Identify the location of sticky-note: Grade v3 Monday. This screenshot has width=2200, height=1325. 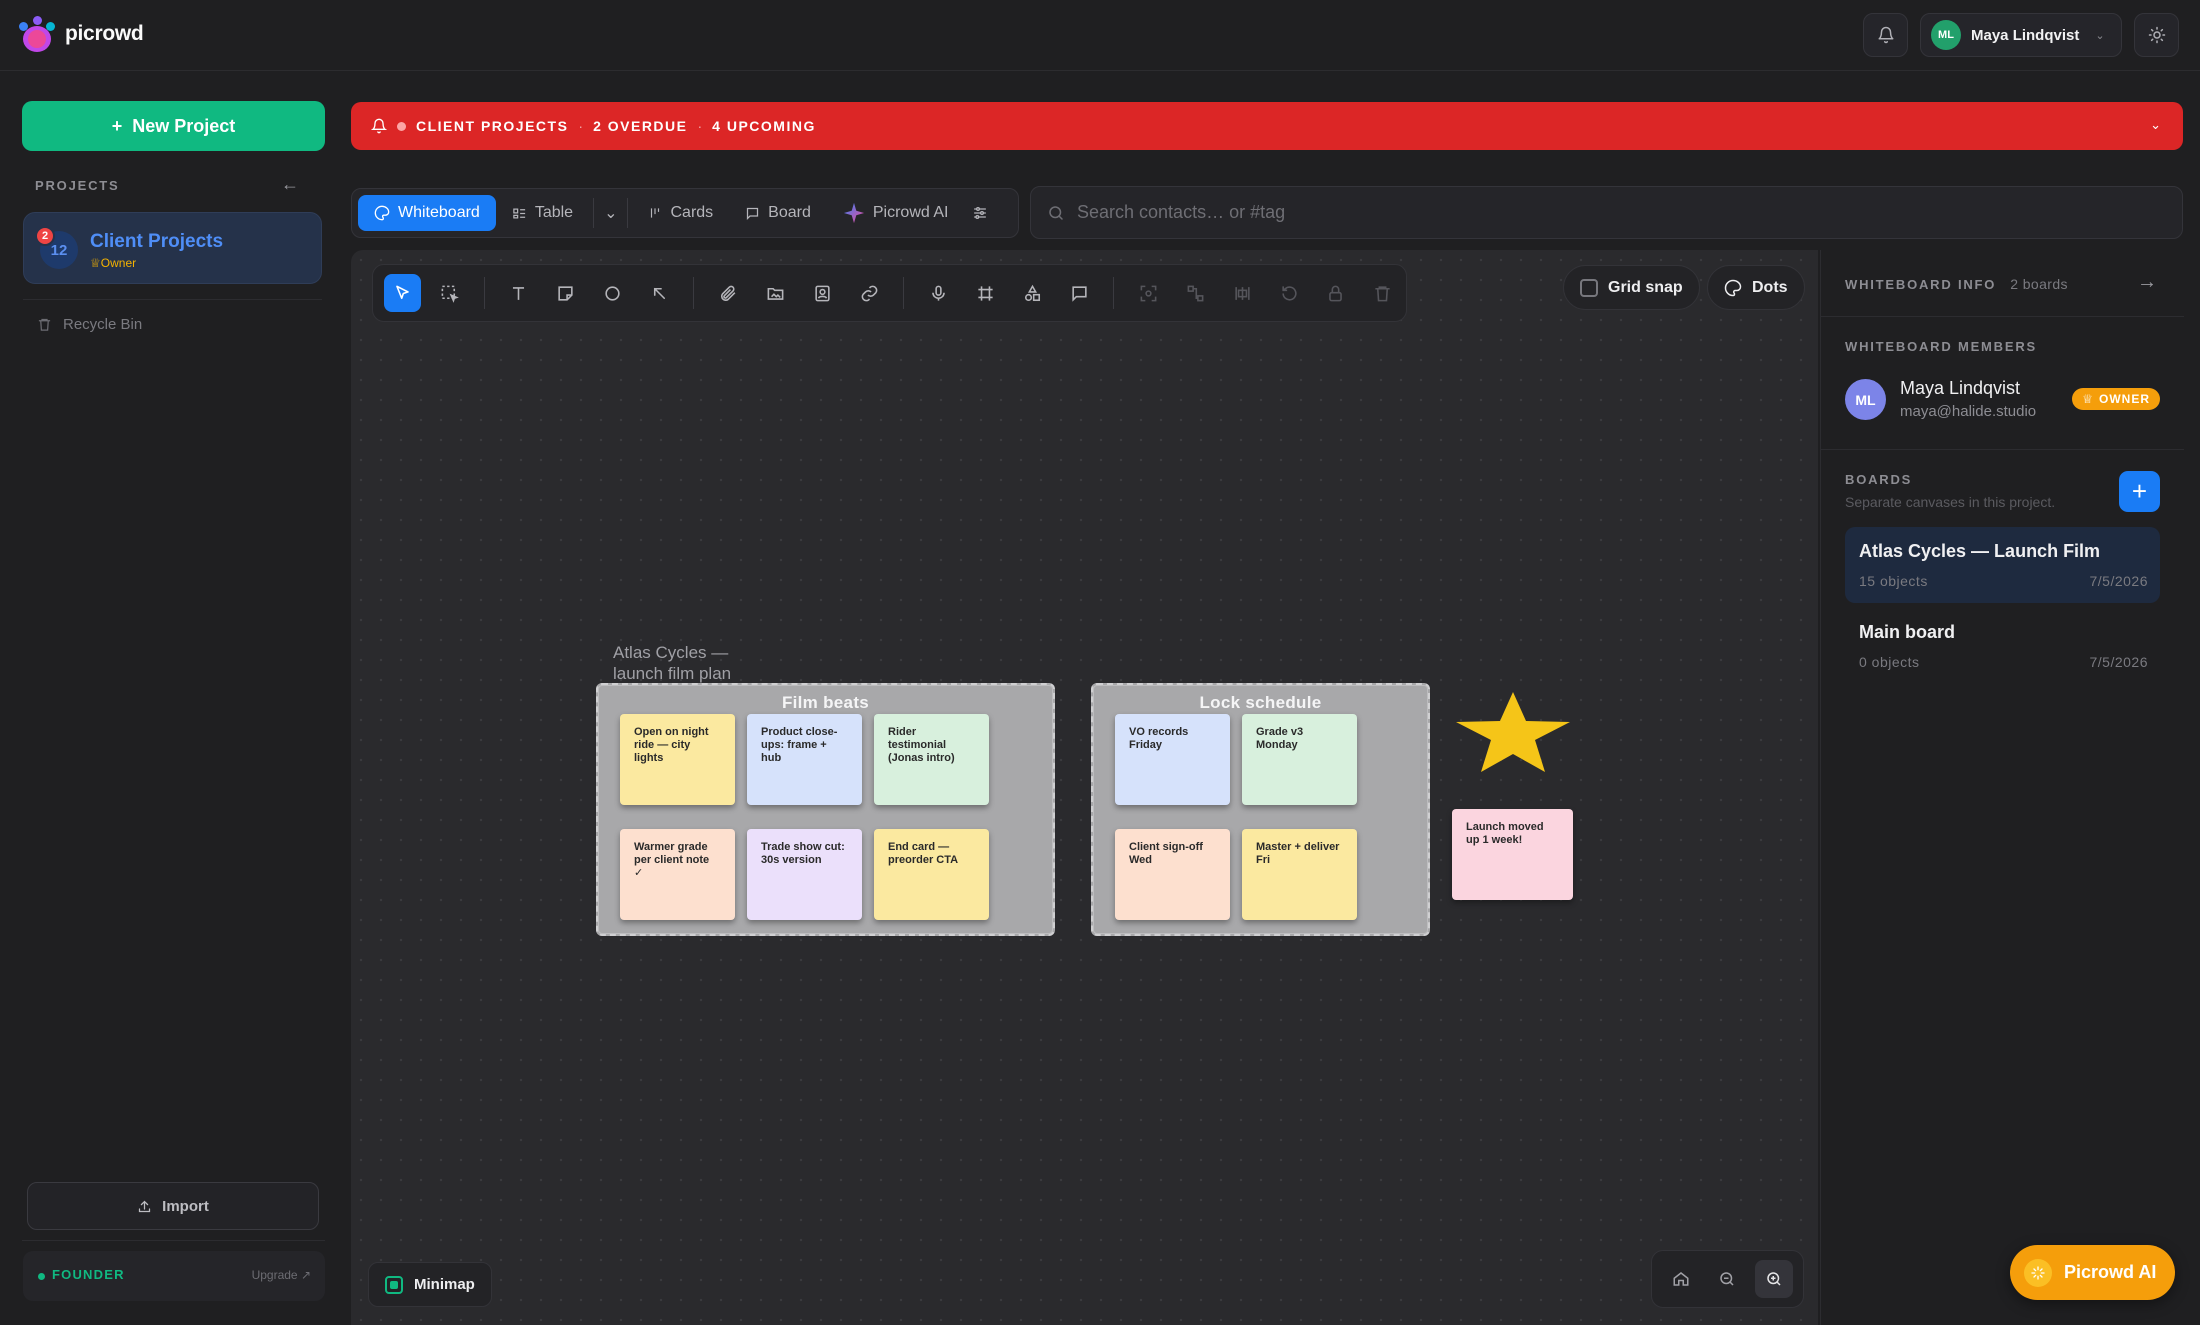
(1299, 759).